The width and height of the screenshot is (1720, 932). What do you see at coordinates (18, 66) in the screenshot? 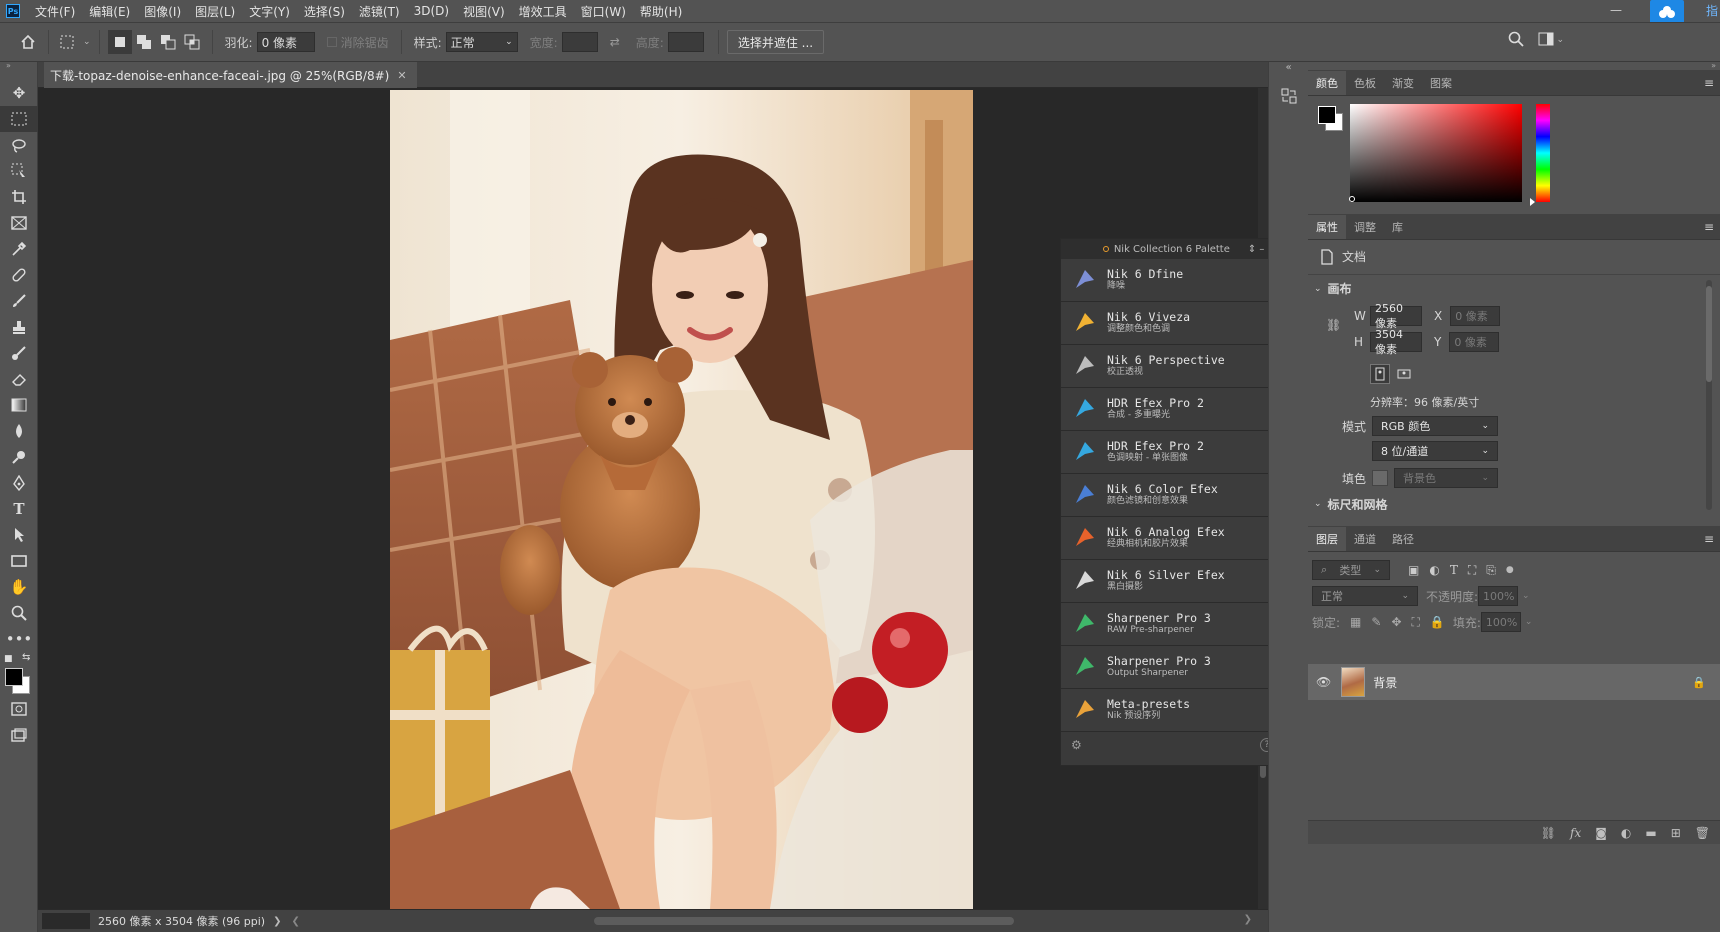
I see `expand-toolbar-icon: »` at bounding box center [18, 66].